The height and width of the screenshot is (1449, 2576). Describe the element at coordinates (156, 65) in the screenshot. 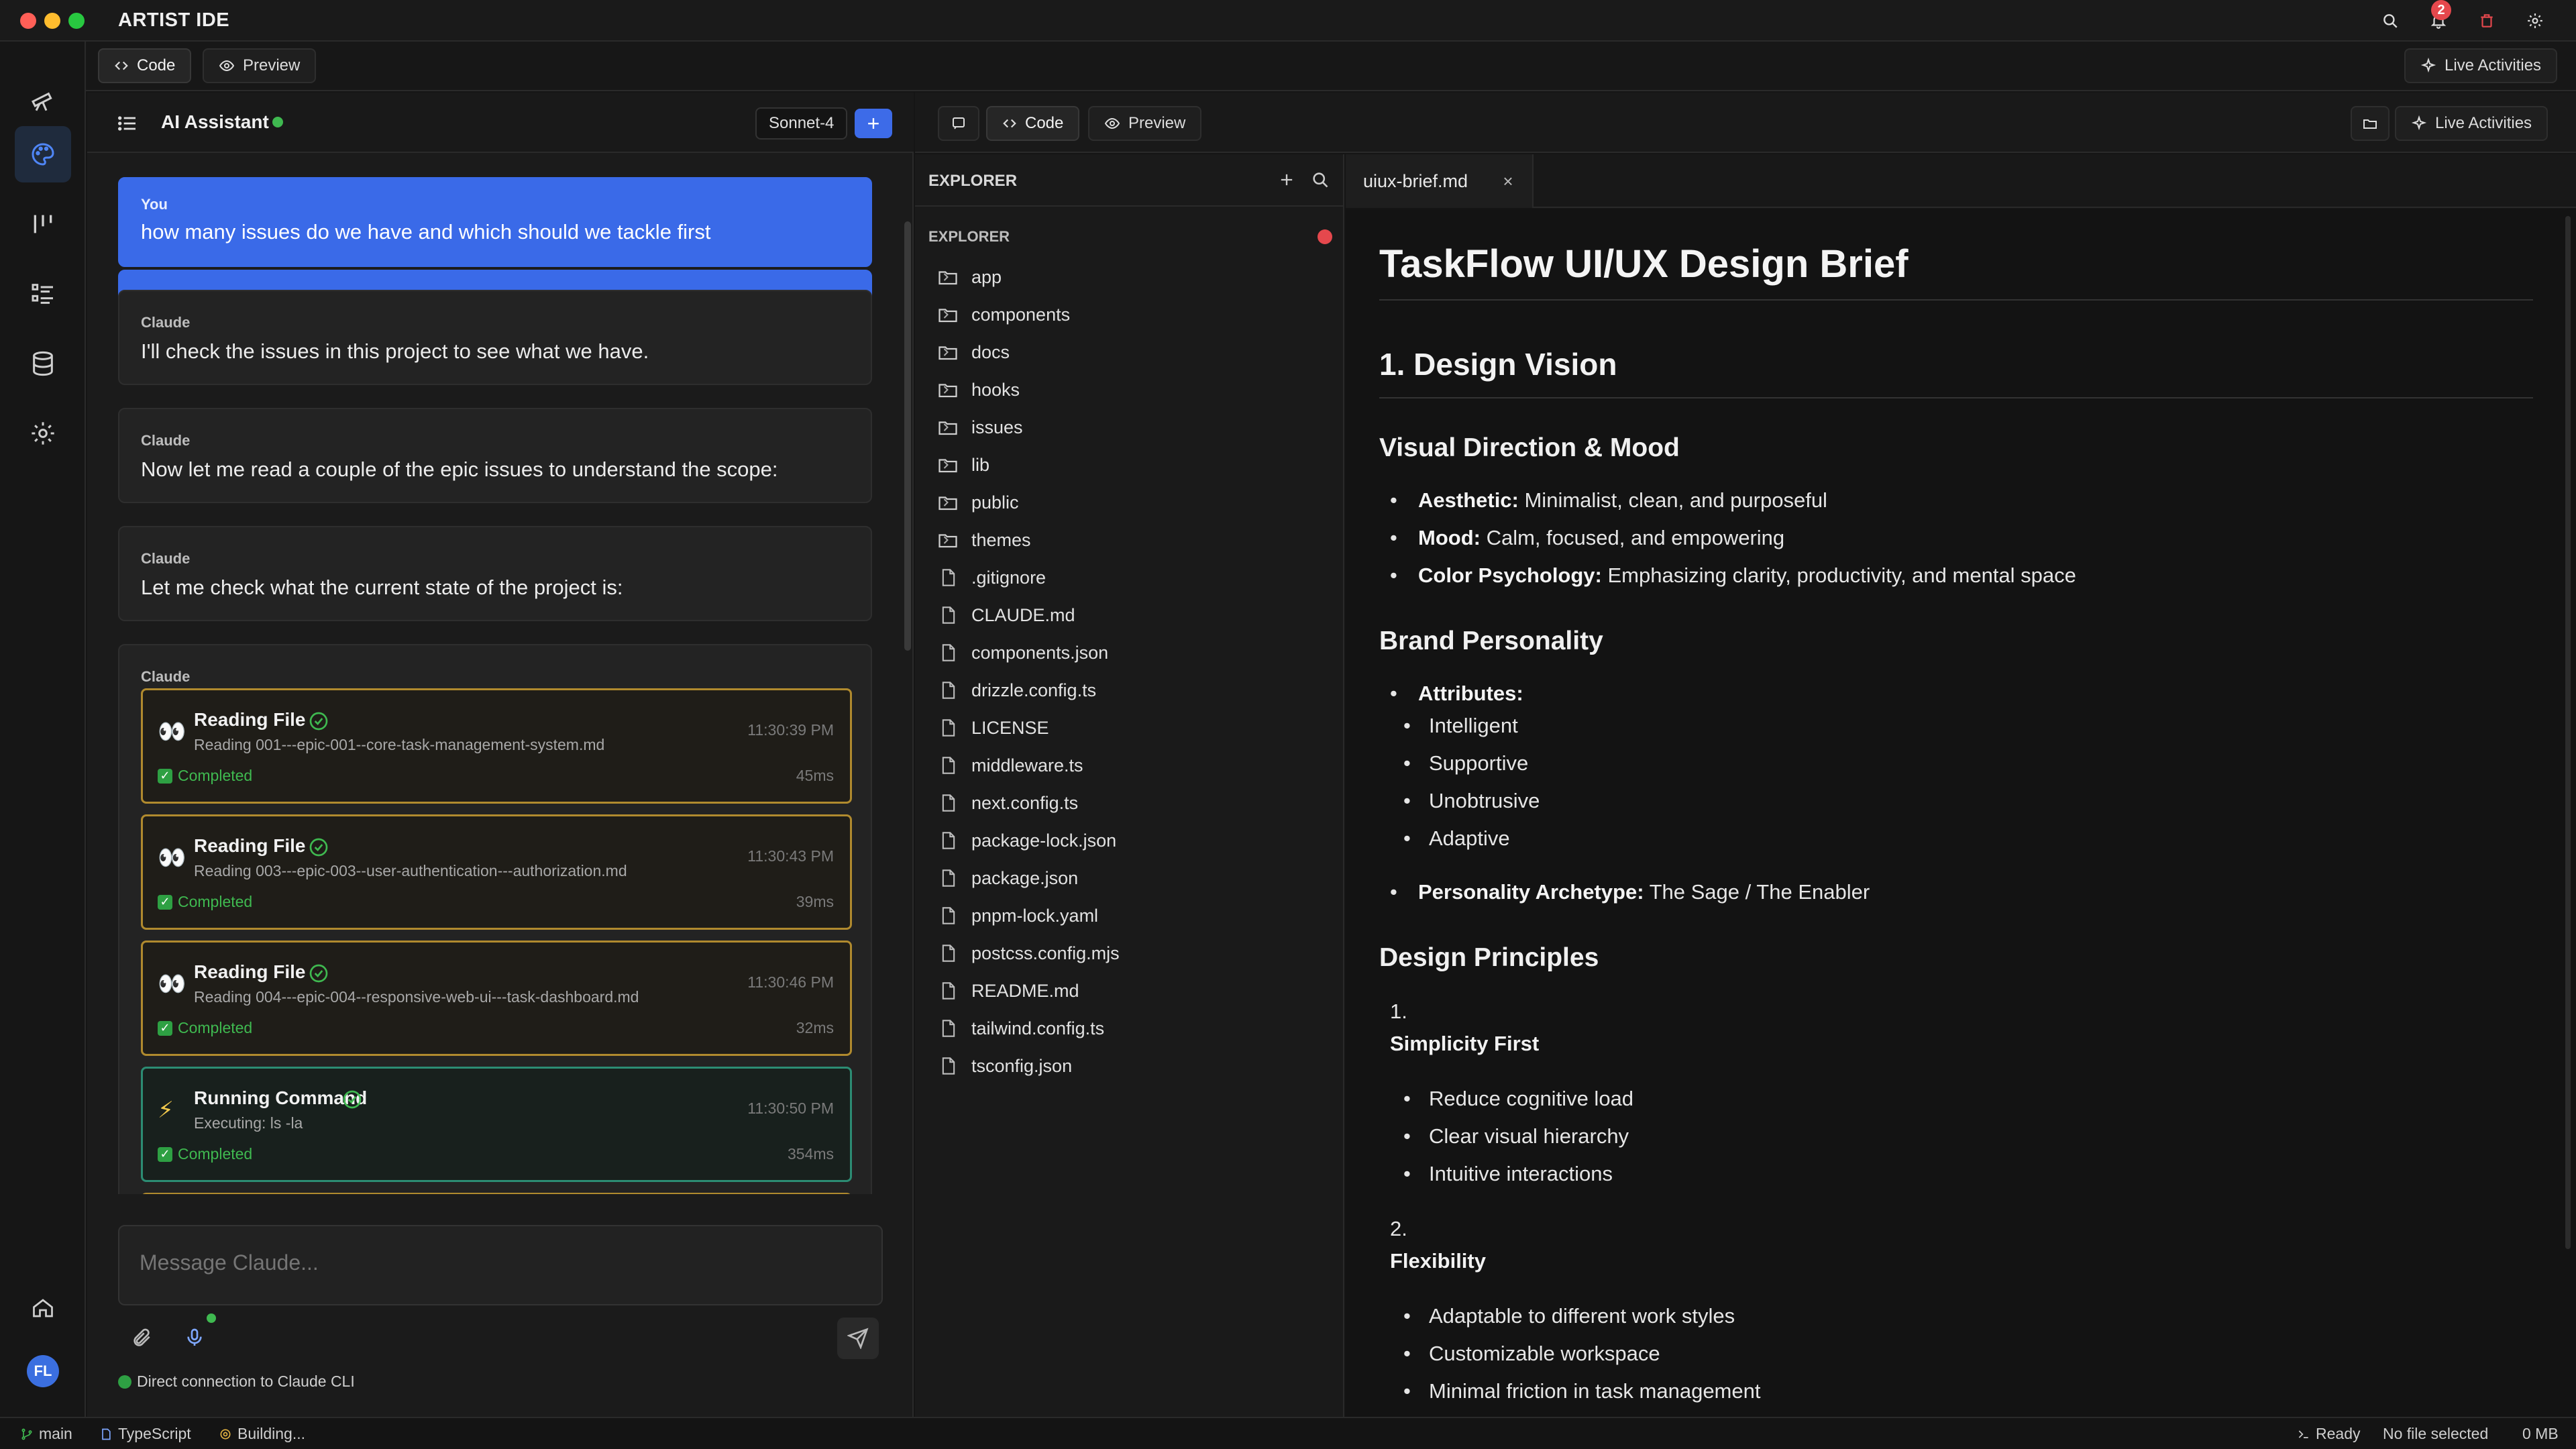

I see `code-view-label: Code` at that location.